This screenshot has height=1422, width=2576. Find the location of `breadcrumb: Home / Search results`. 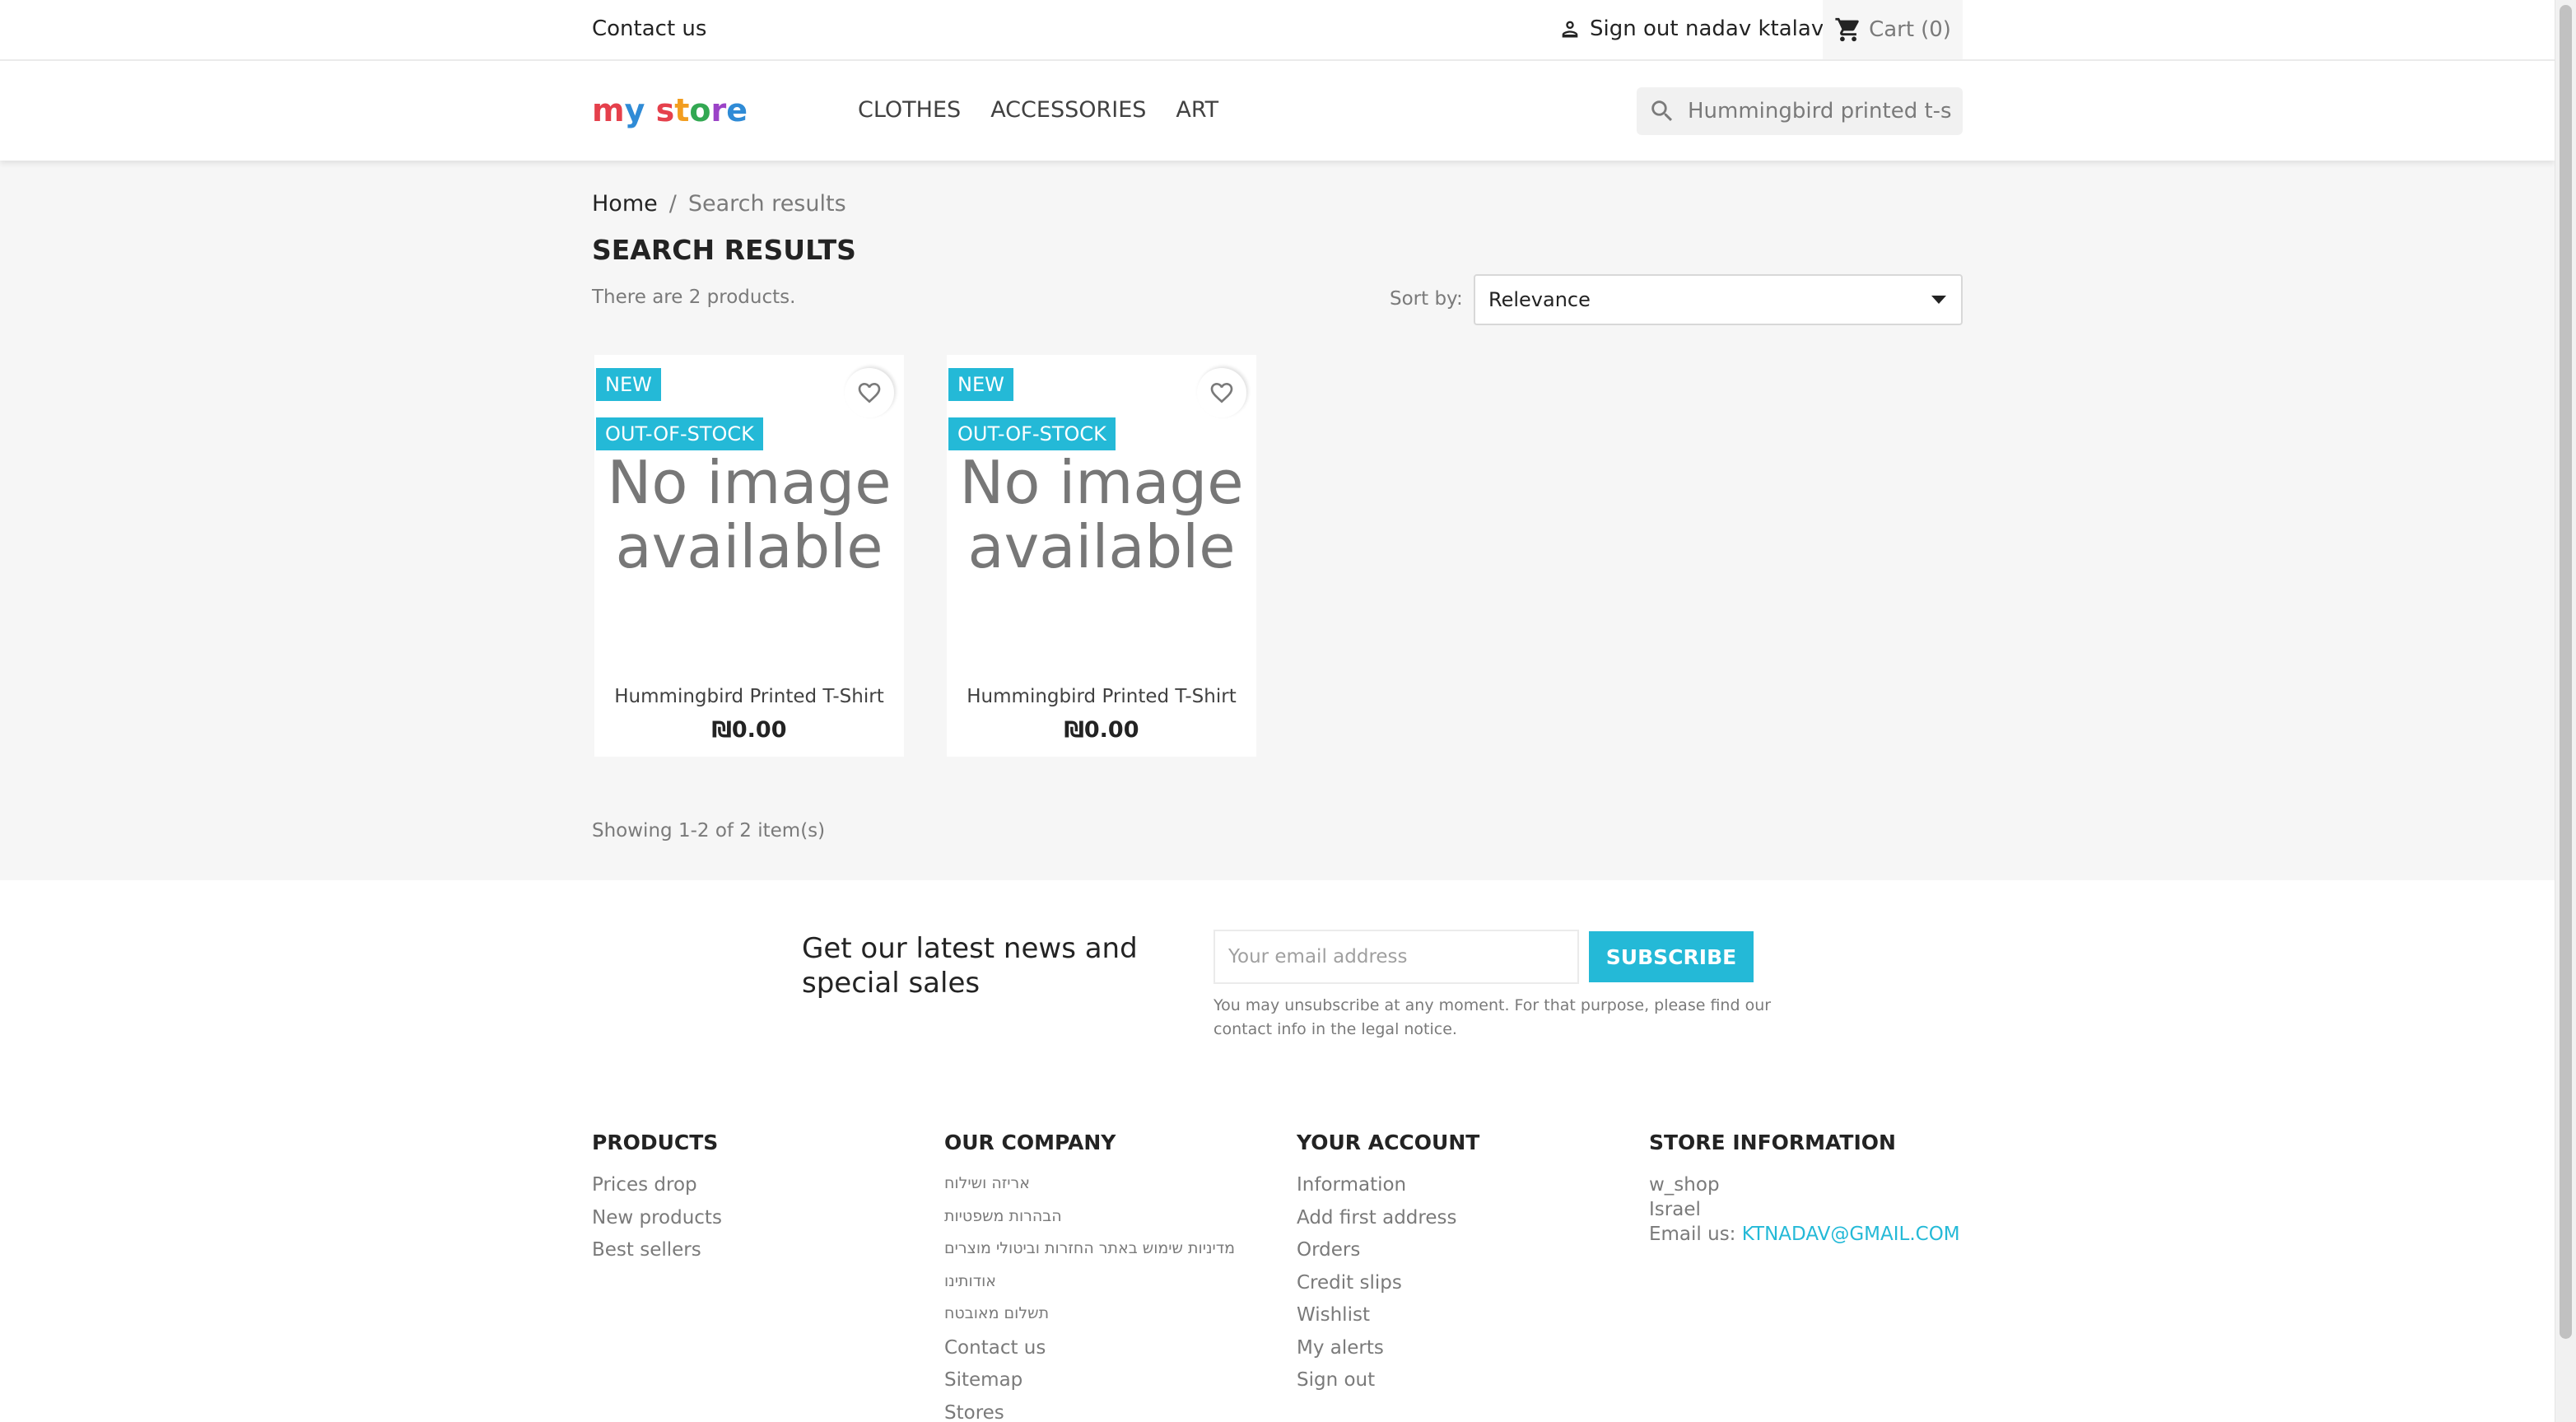

breadcrumb: Home / Search results is located at coordinates (719, 204).